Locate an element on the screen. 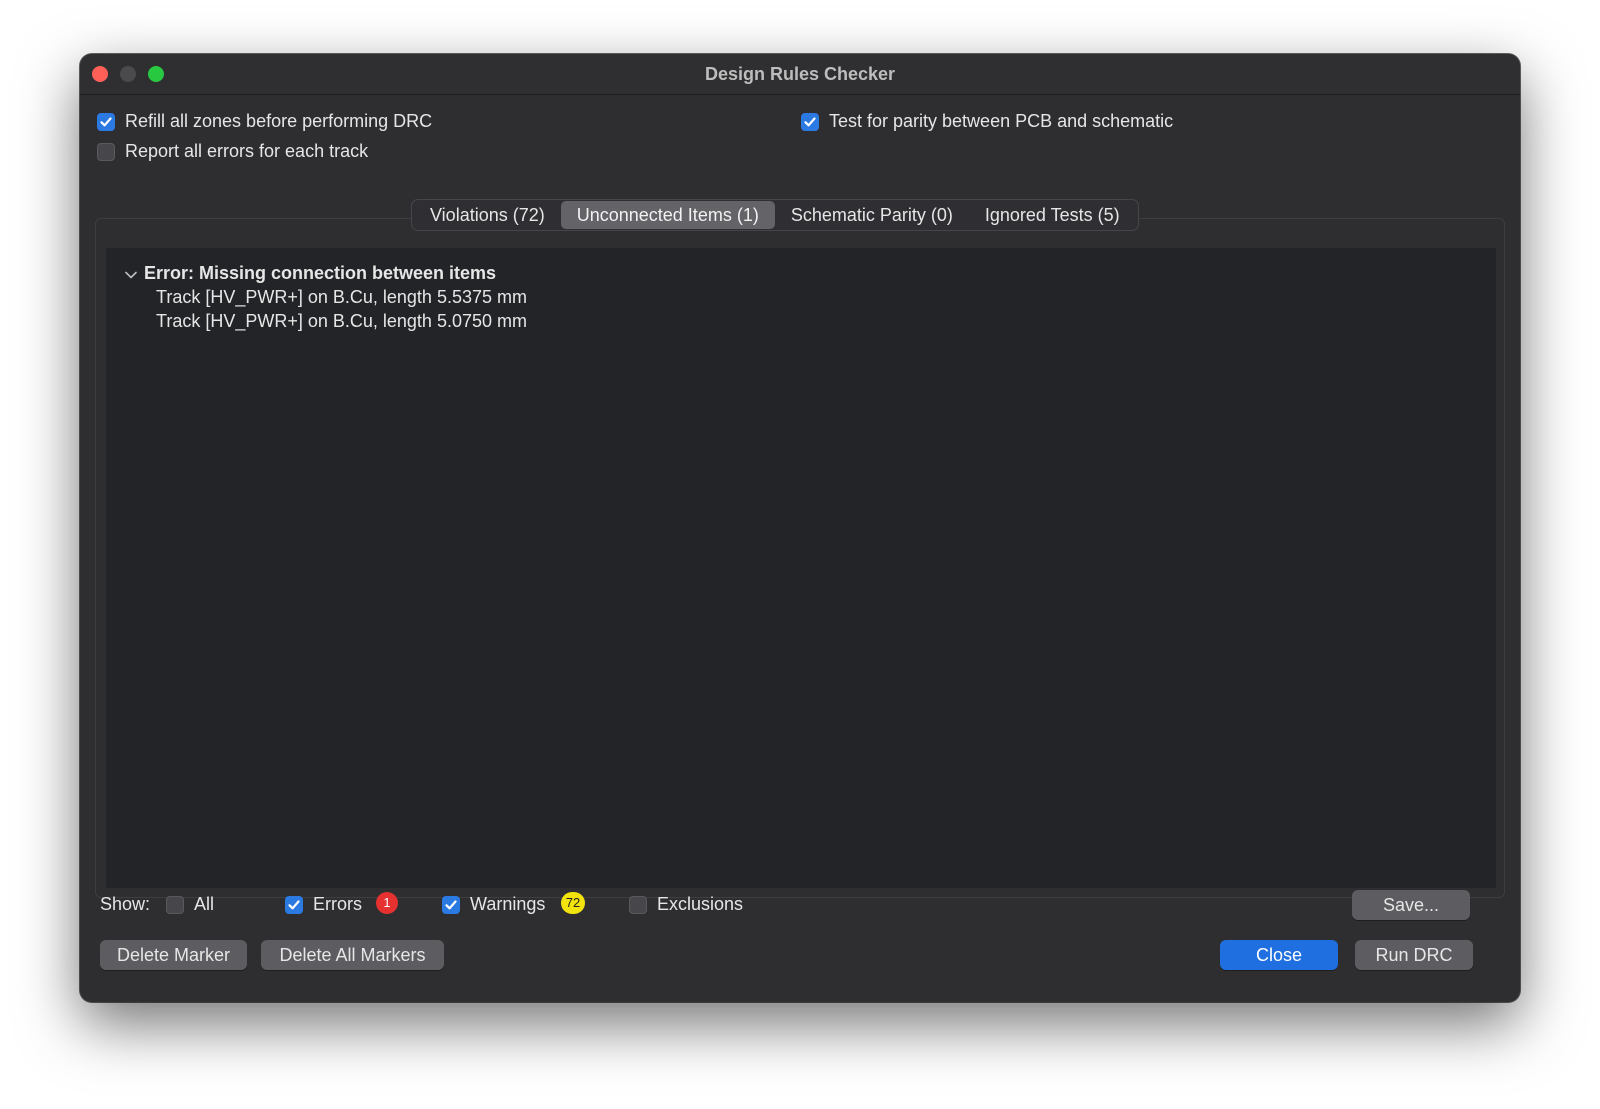  show-label: Show: is located at coordinates (125, 904).